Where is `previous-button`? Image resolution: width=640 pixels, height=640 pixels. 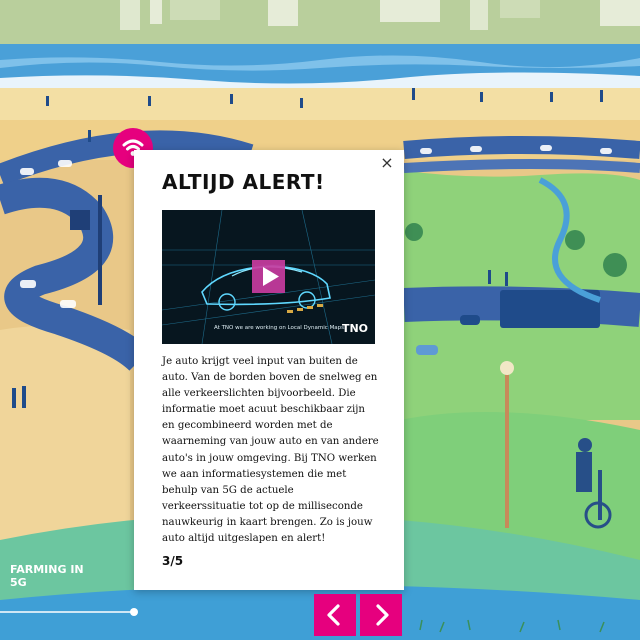
previous-button is located at coordinates (335, 615).